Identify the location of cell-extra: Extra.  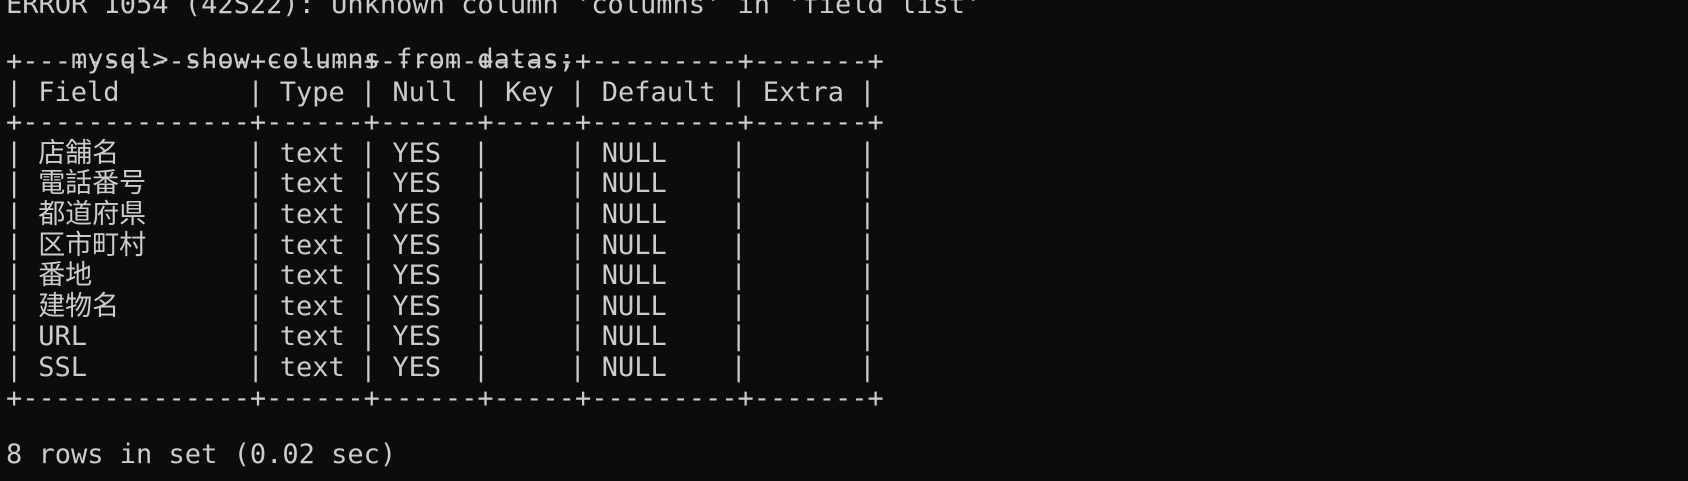
(803, 92).